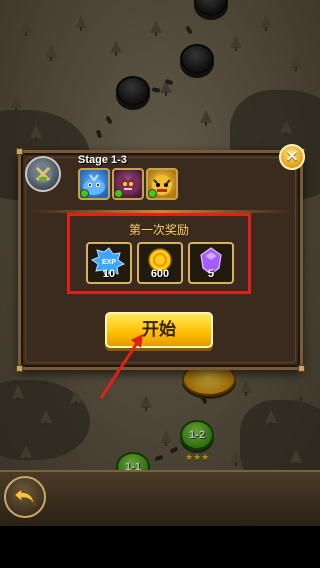 The width and height of the screenshot is (320, 568). I want to click on reward-slot-gold: 600, so click(160, 263).